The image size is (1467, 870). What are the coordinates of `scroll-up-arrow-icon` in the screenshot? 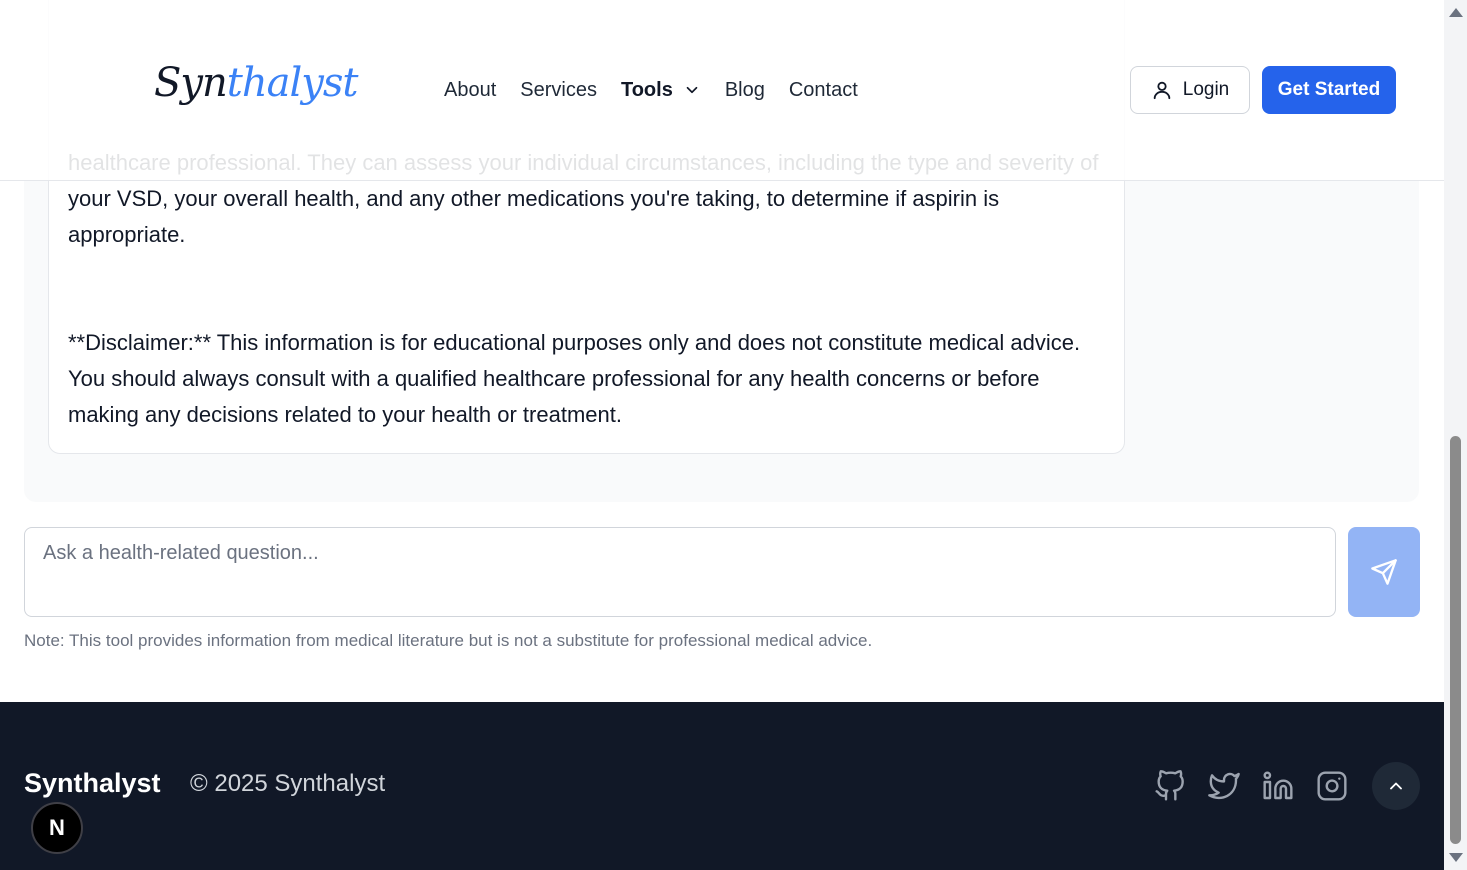 It's located at (1456, 12).